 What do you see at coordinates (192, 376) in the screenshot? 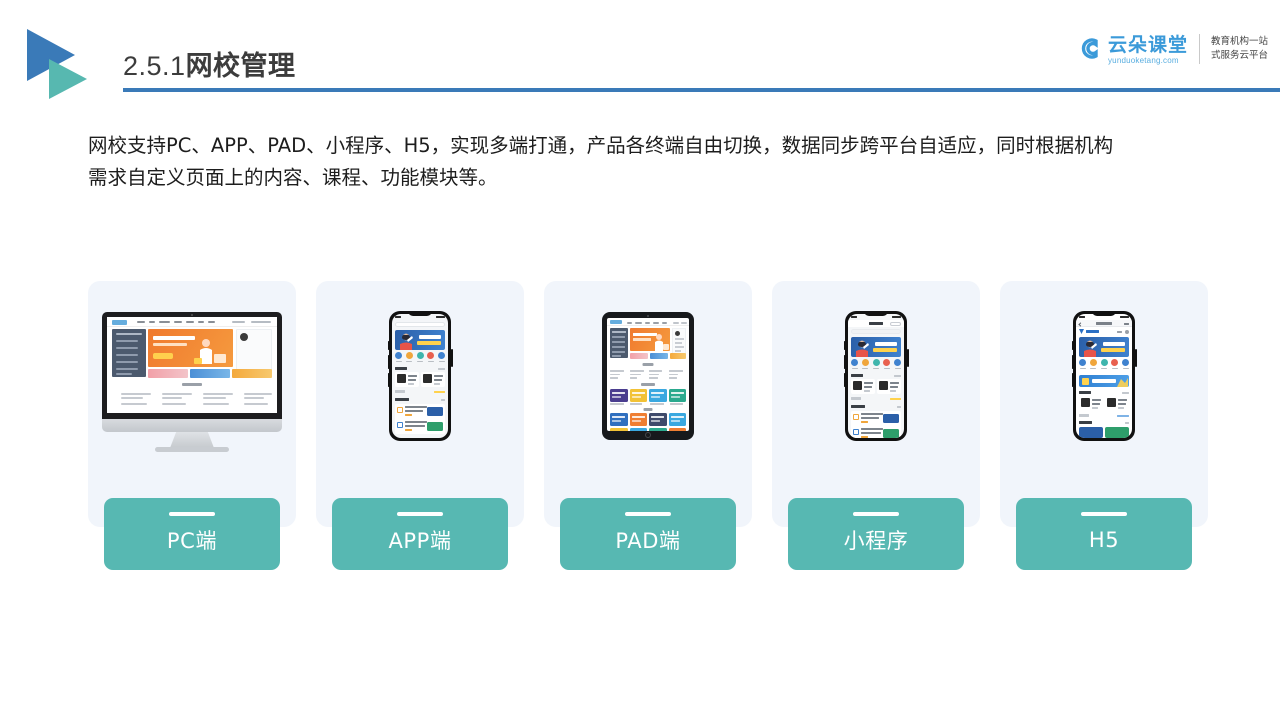
I see `device-illustration-desktop-monitor` at bounding box center [192, 376].